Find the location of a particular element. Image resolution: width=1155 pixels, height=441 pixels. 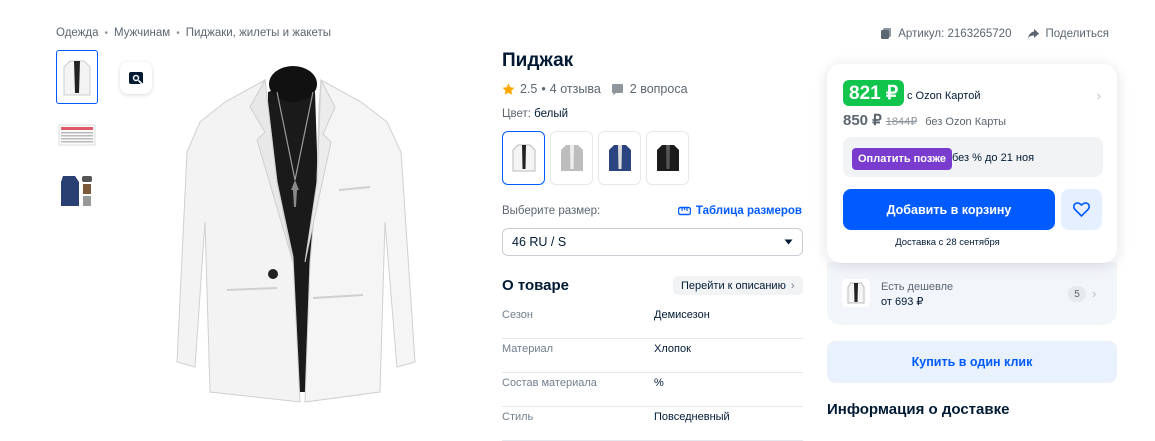

pay-later-block: Оплатить позже без % до 21 ноя is located at coordinates (973, 157).